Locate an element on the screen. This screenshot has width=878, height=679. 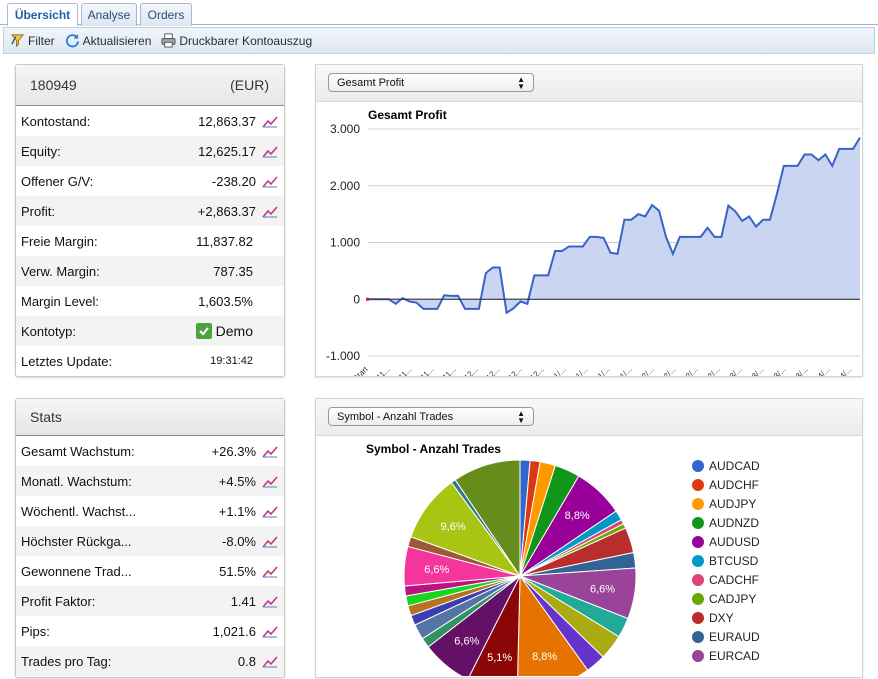
refresh-button: Aktualisieren is located at coordinates (108, 40).